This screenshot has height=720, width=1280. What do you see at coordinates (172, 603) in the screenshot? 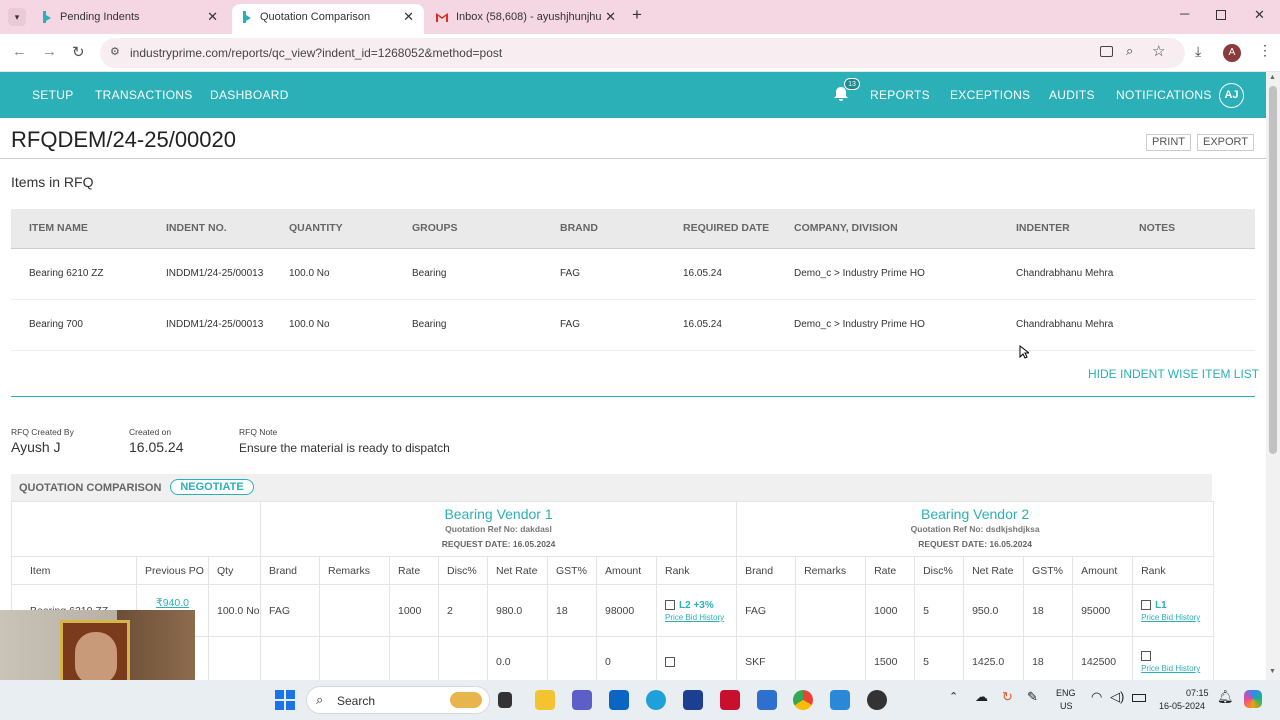
I see `previous-po-link: ₹940.0` at bounding box center [172, 603].